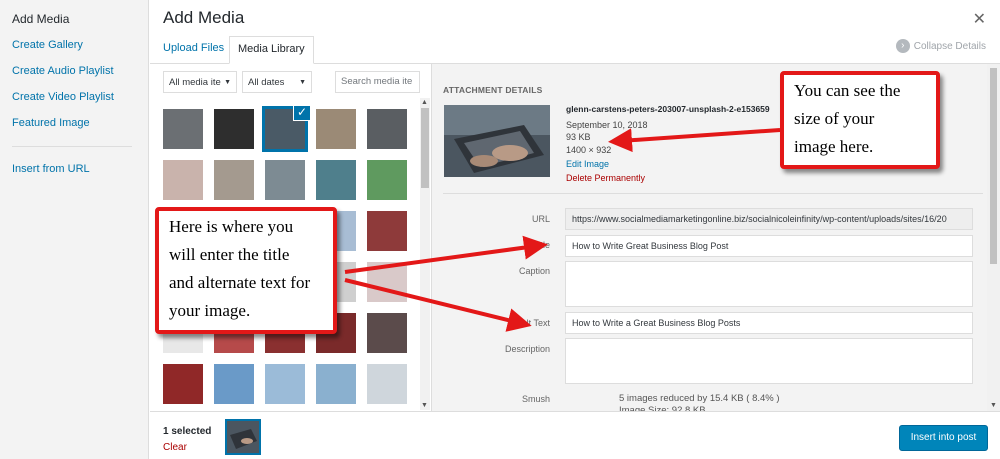 Image resolution: width=1000 pixels, height=459 pixels. What do you see at coordinates (446, 254) in the screenshot?
I see `title-arrow` at bounding box center [446, 254].